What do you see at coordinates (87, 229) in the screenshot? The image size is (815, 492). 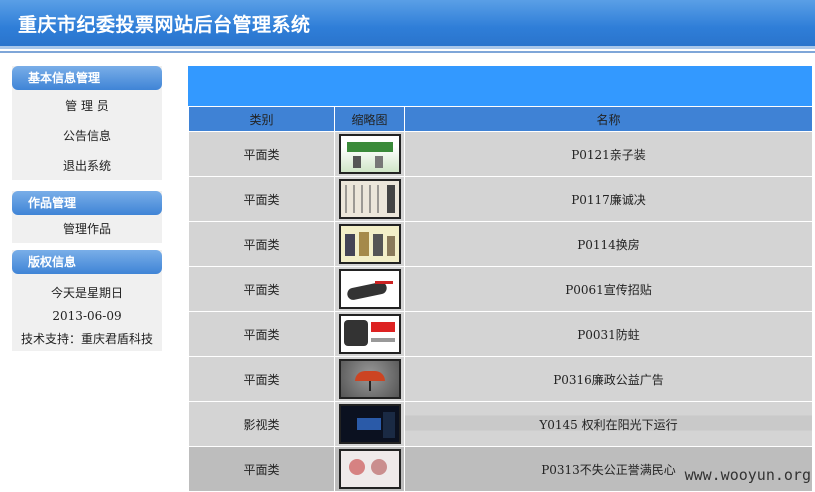 I see `sidebar-item-manage-works: 管理作品` at bounding box center [87, 229].